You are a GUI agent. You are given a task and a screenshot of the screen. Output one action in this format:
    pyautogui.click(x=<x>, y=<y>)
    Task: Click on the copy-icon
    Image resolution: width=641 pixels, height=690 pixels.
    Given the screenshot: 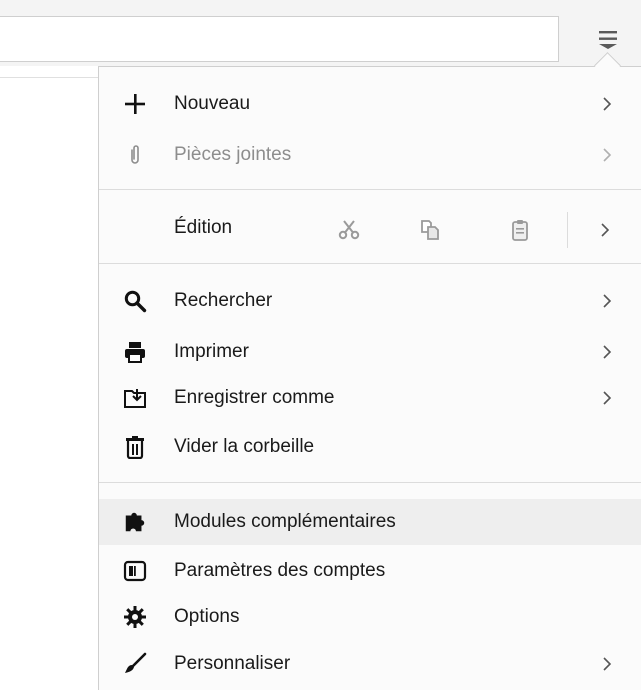 What is the action you would take?
    pyautogui.click(x=430, y=230)
    